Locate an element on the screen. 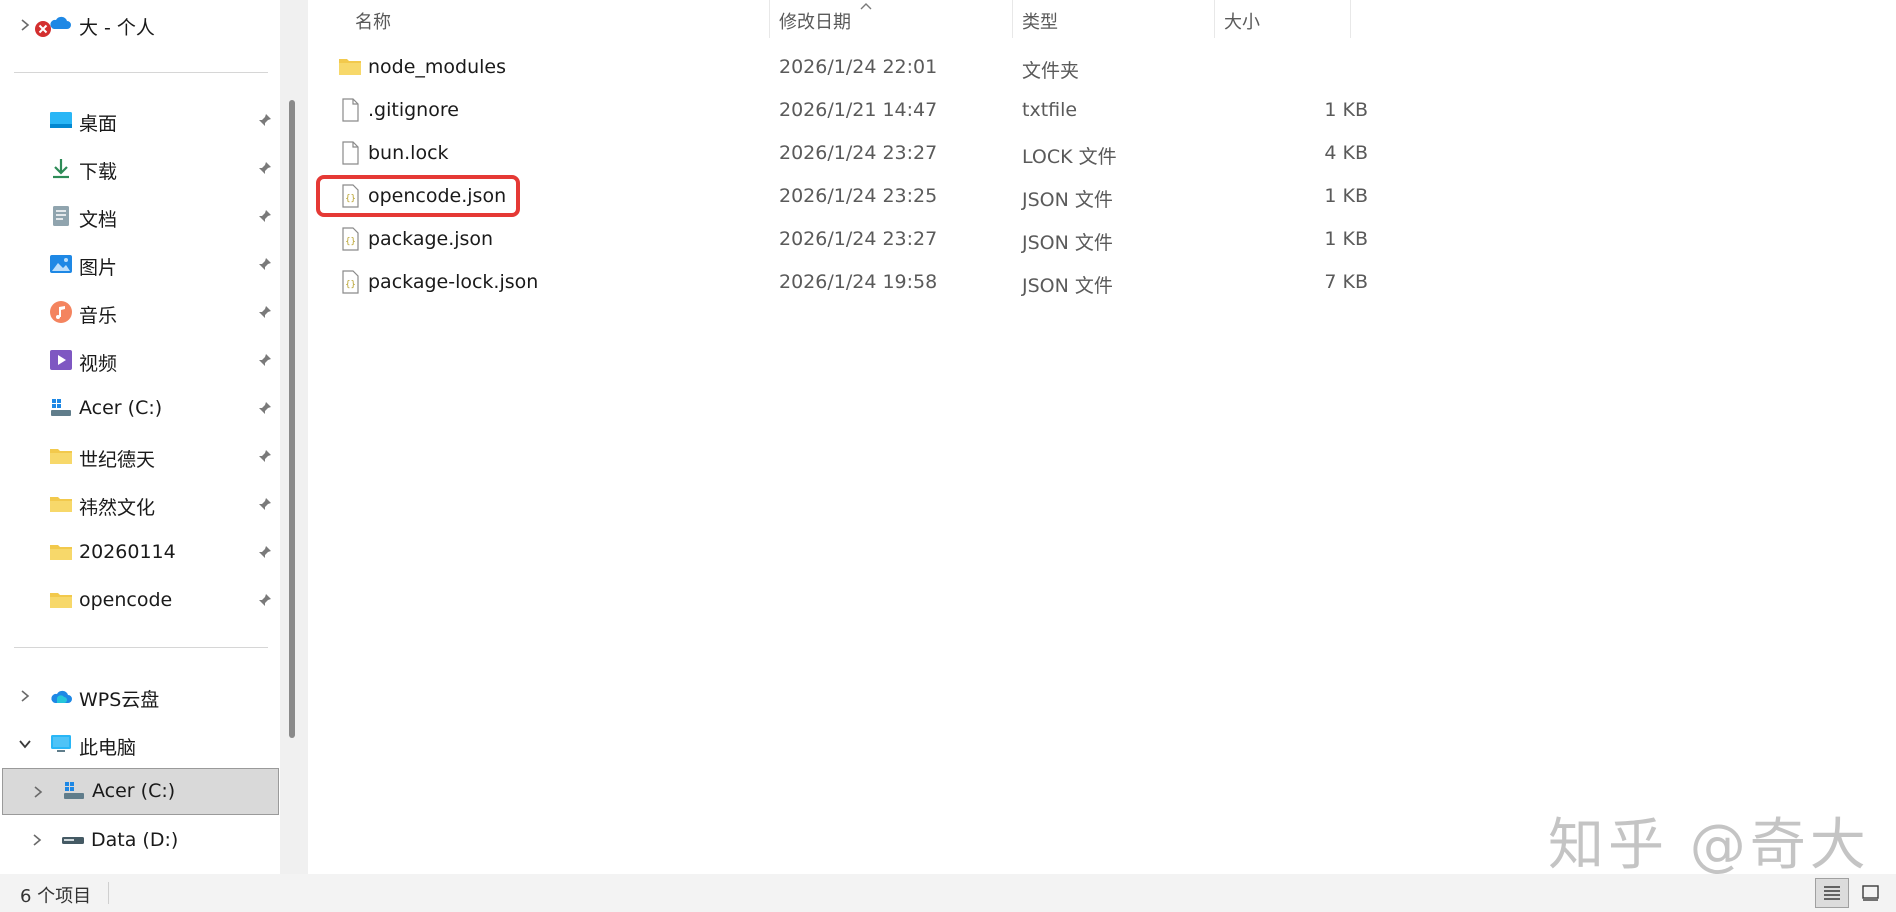  nav-item-wps-cloud: WPS云盘 is located at coordinates (140, 696).